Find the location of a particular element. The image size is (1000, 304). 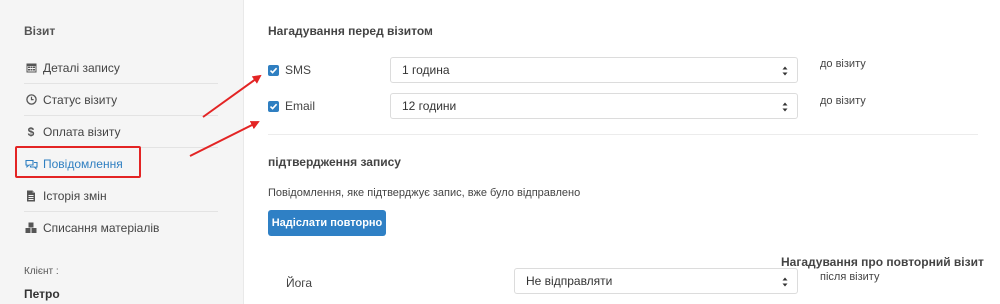

confirmation-section-title: підтвердження запису is located at coordinates (334, 162).